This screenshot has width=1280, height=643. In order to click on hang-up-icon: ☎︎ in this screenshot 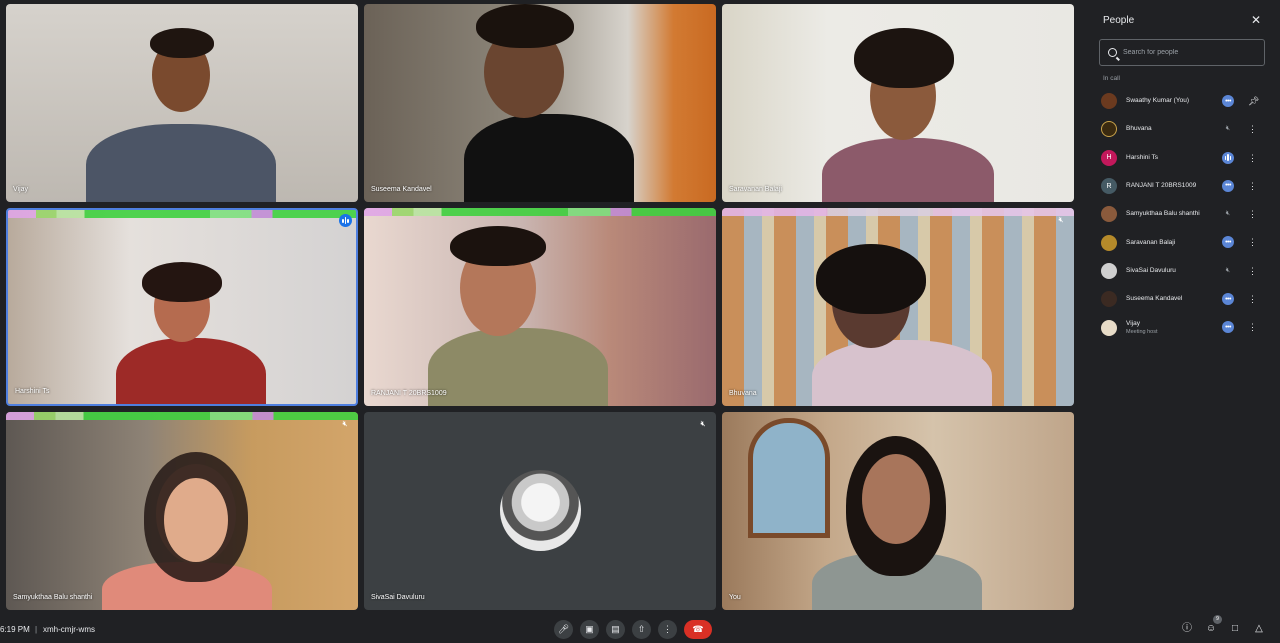, I will do `click(698, 629)`.